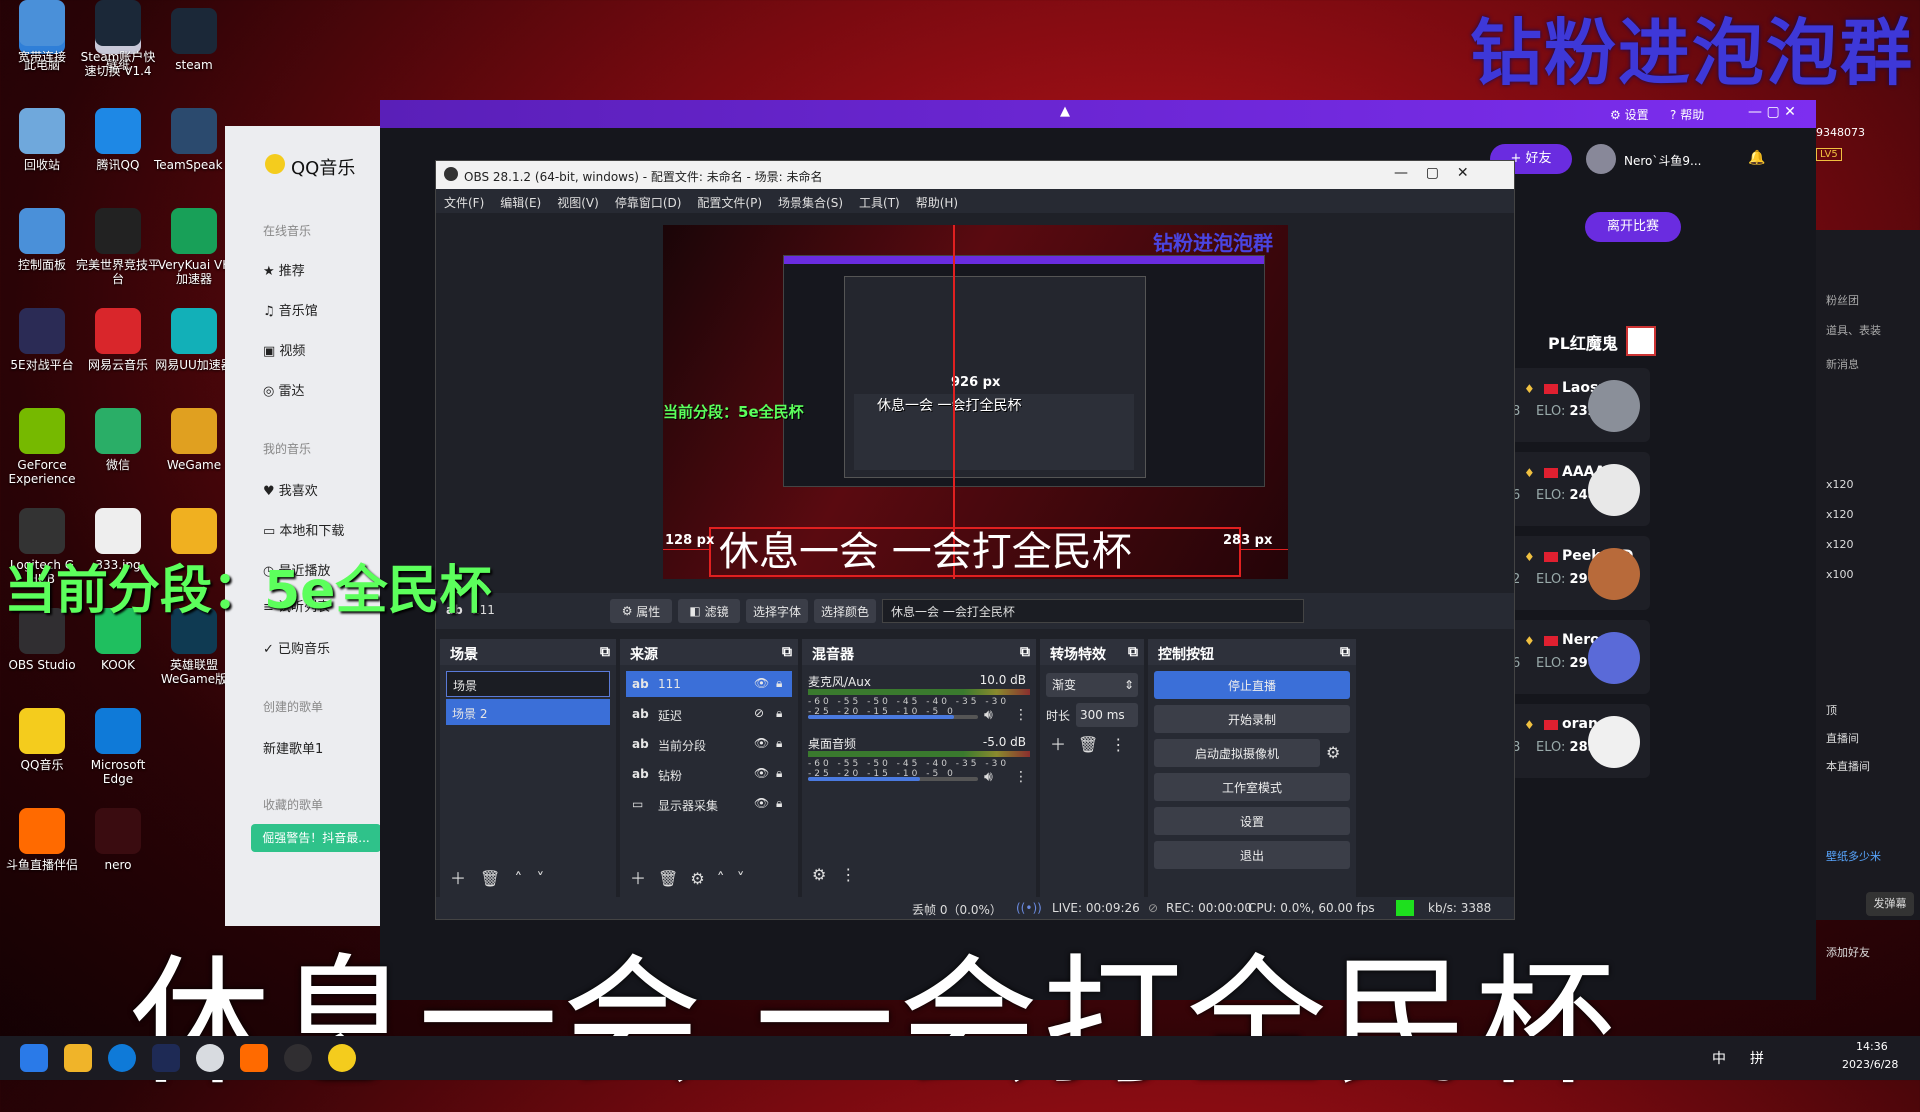 The height and width of the screenshot is (1112, 1920). I want to click on desktop-icon: QQ音乐, so click(42, 740).